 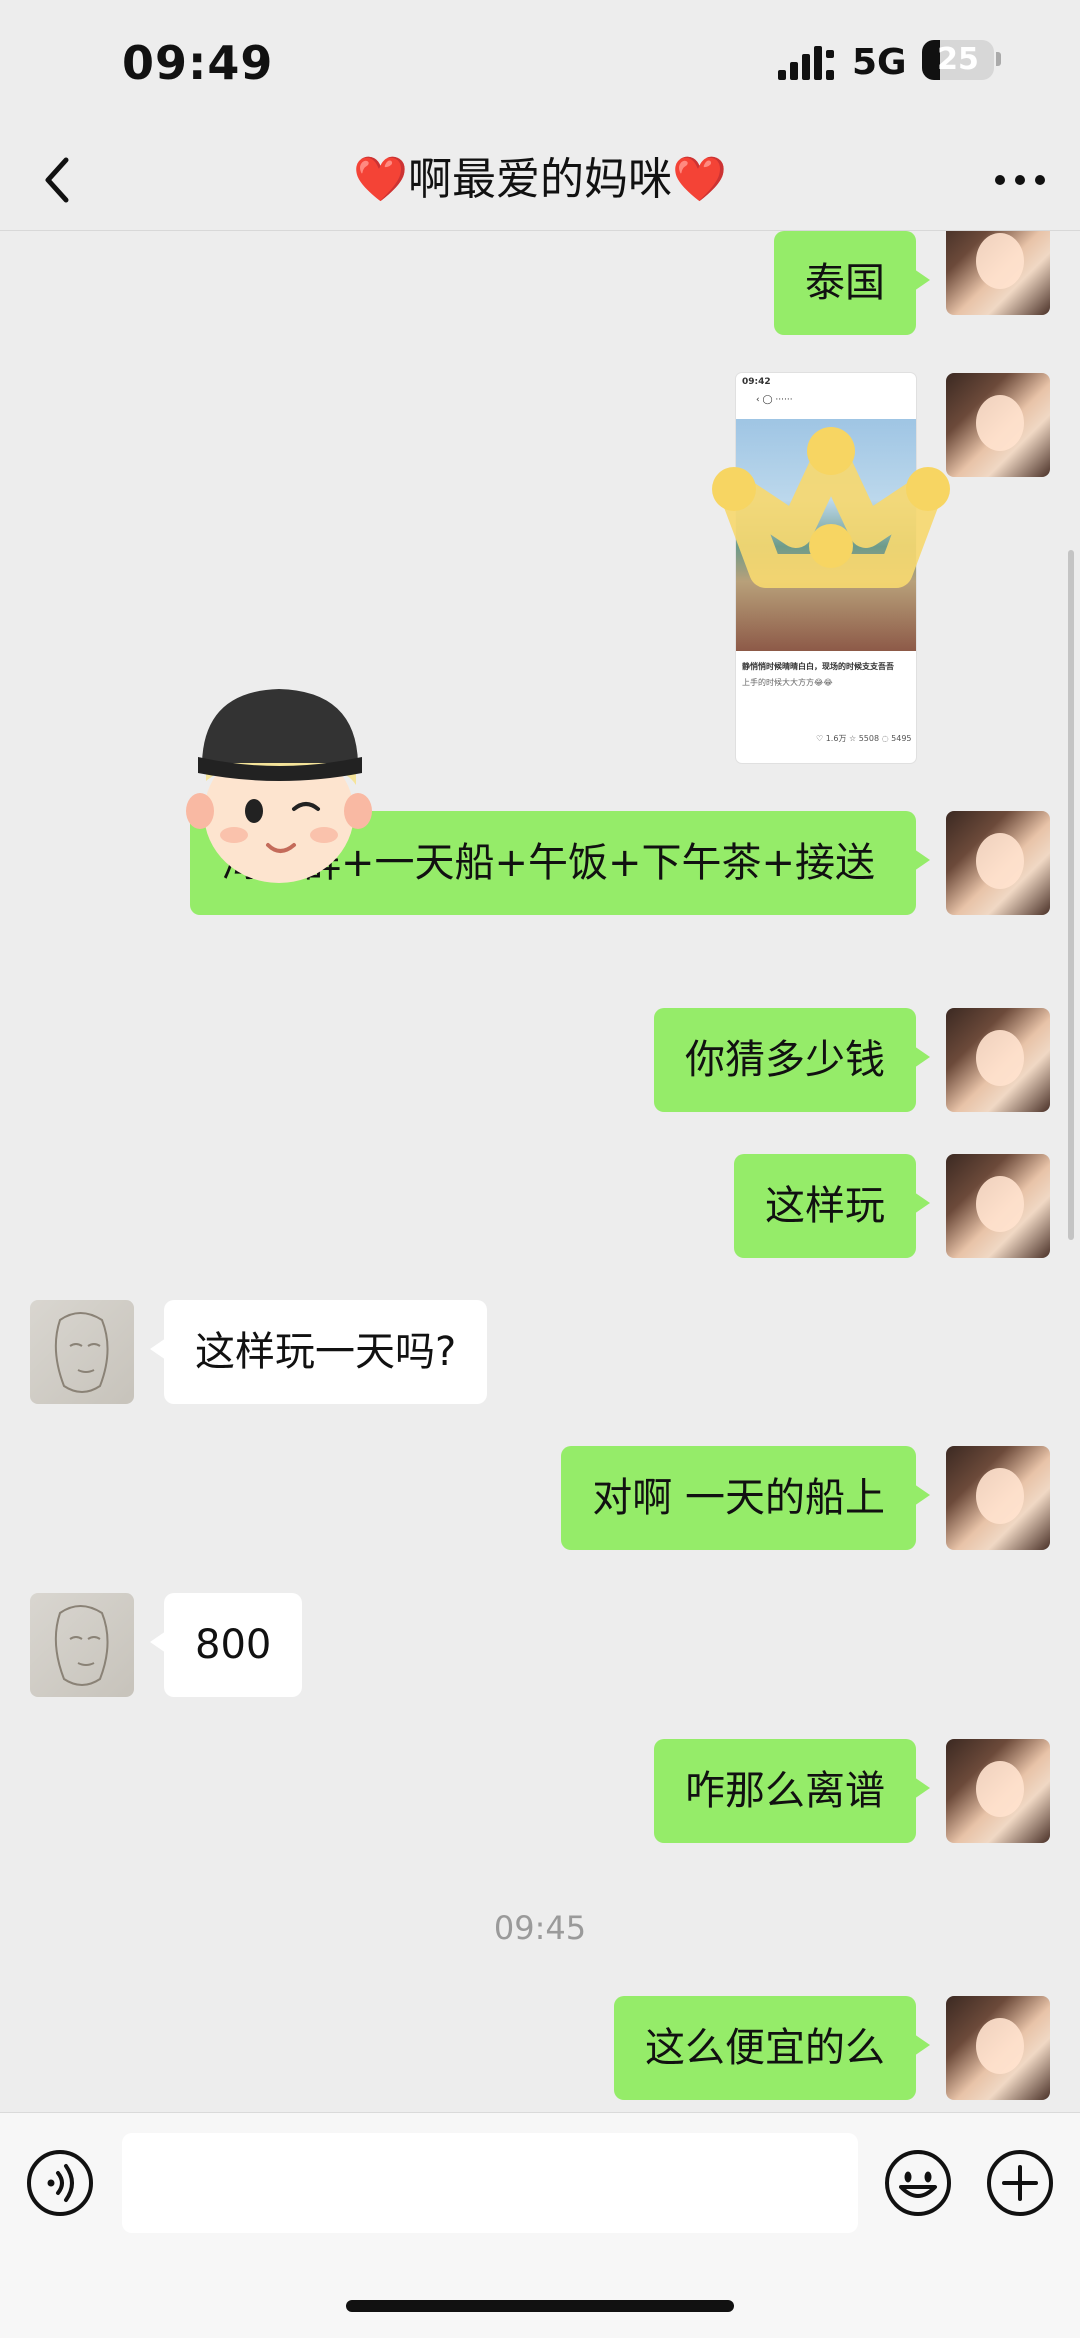 I want to click on battery-icon: 25, so click(x=958, y=60).